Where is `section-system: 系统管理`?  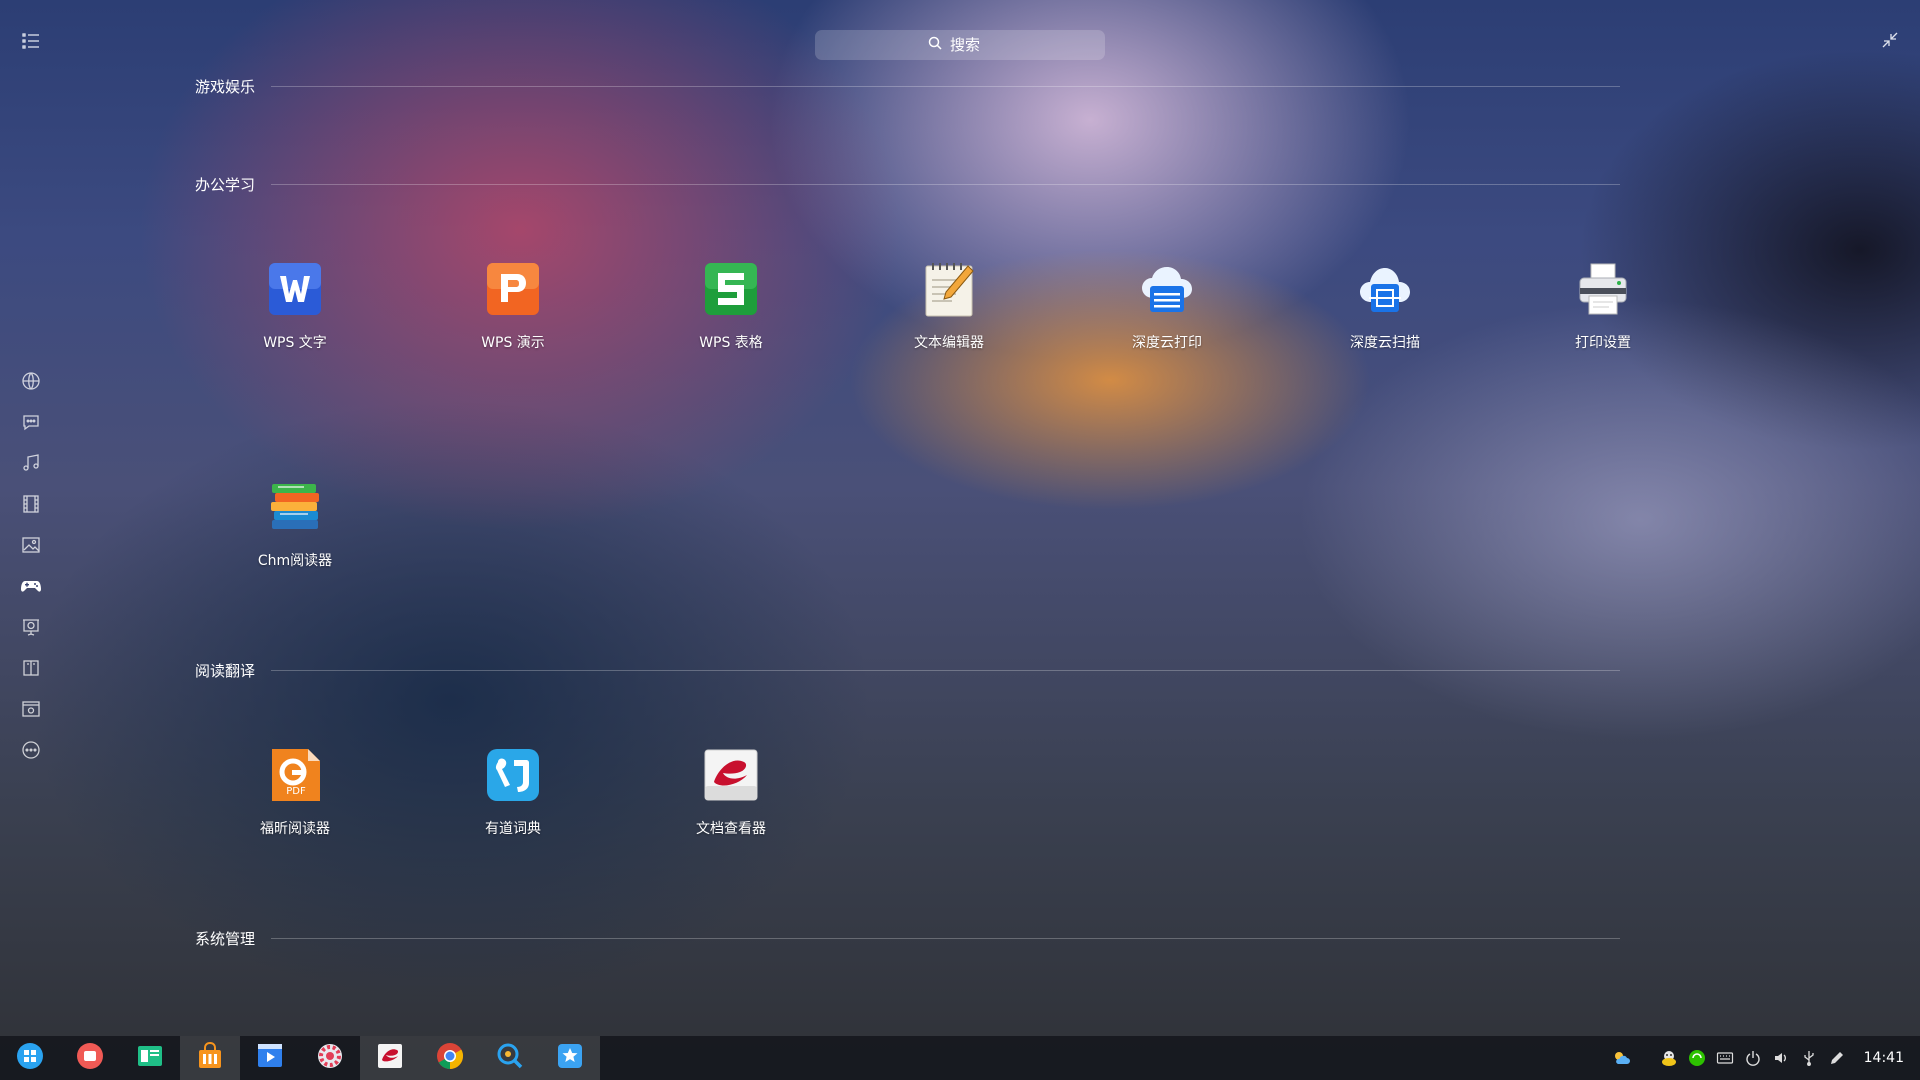
section-system: 系统管理 is located at coordinates (907, 938).